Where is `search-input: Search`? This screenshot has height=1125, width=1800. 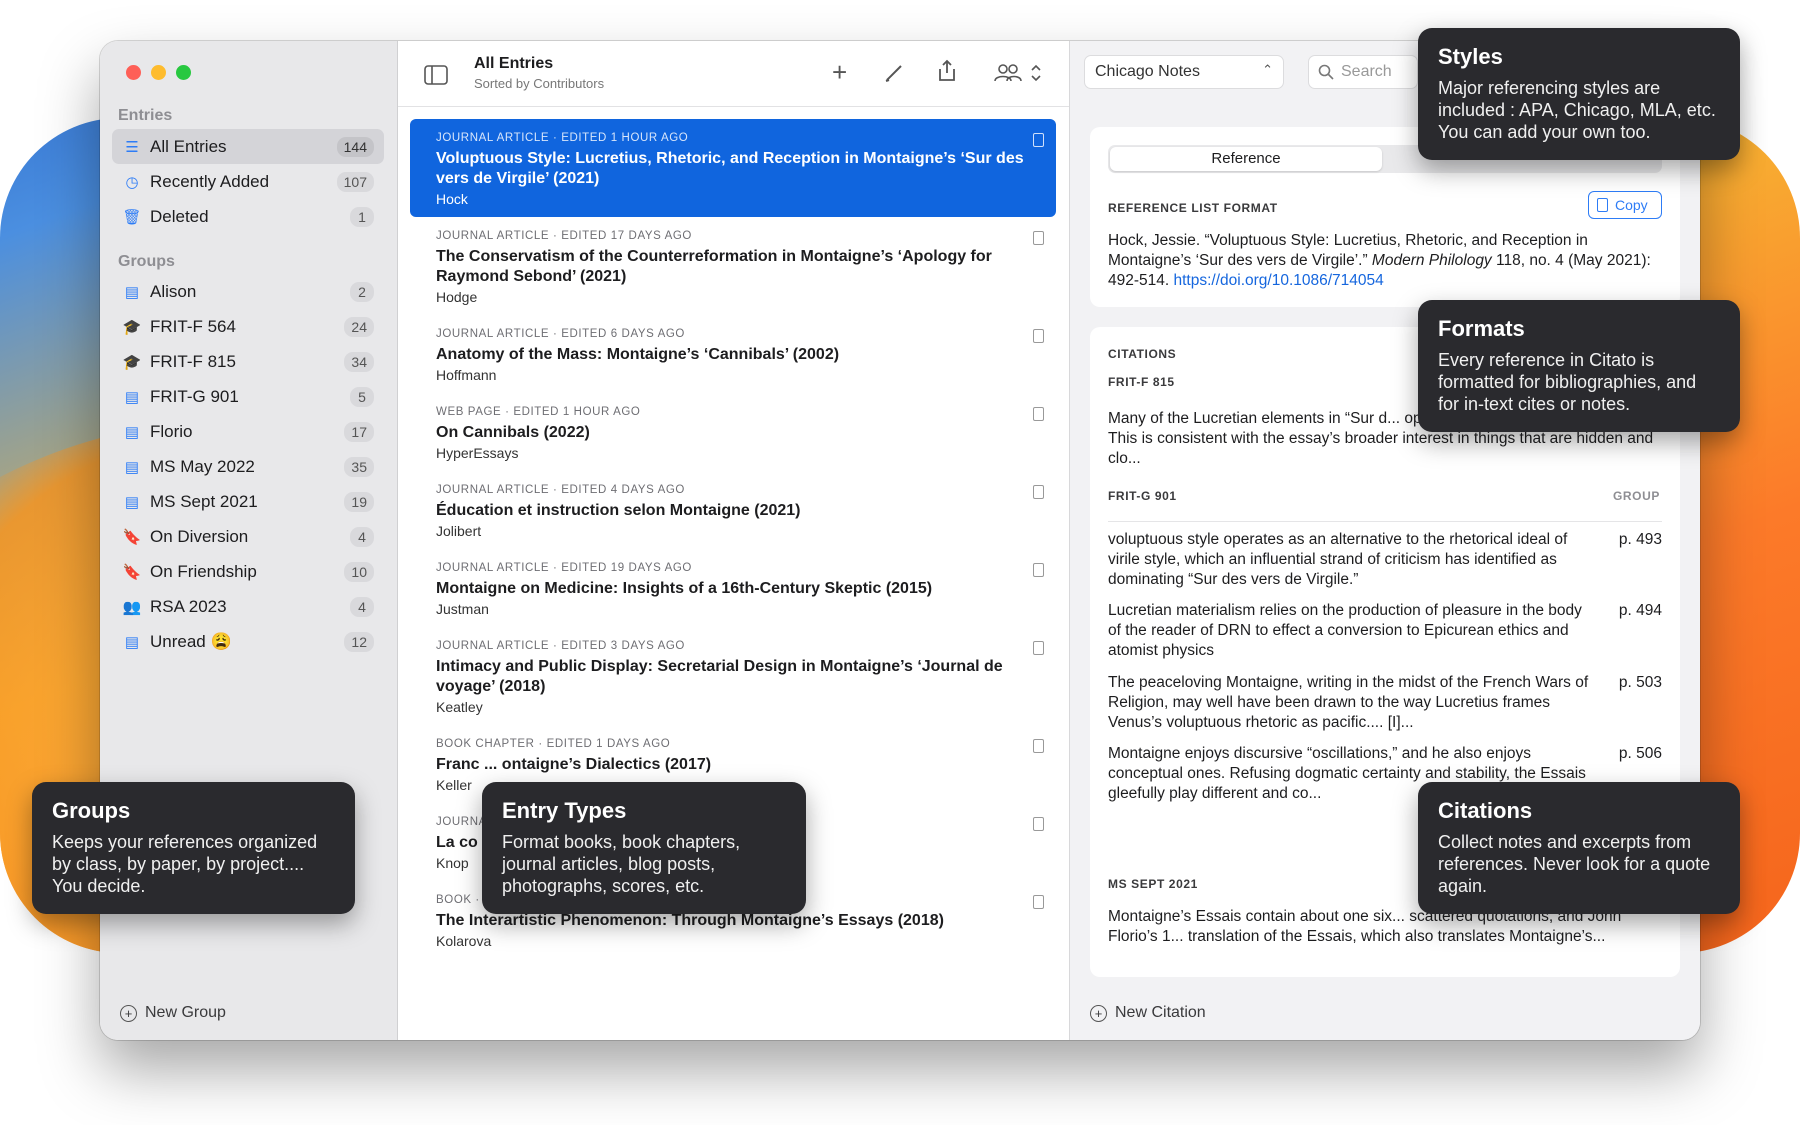
search-input: Search is located at coordinates (1363, 72).